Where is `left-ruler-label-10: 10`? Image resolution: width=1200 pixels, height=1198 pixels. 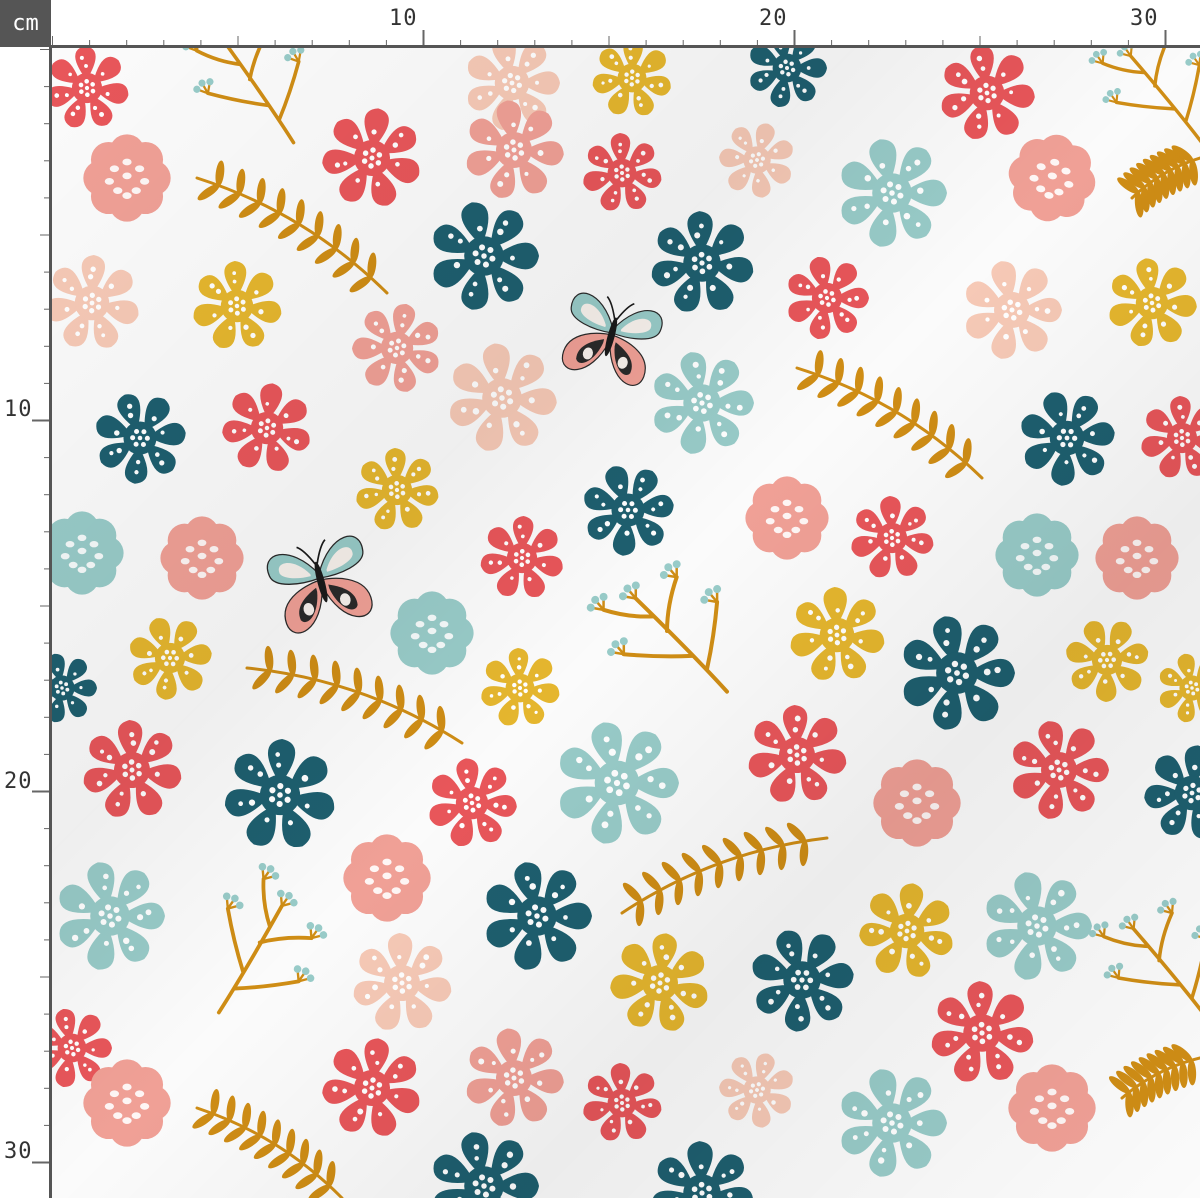 left-ruler-label-10: 10 is located at coordinates (18, 409).